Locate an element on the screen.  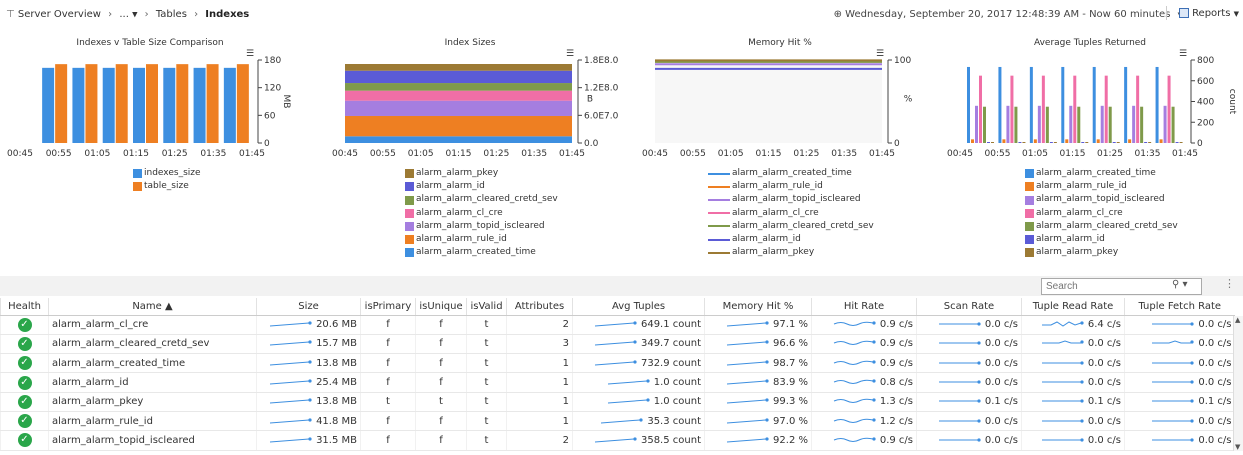
column-header: Avg Tuples is located at coordinates (638, 307).